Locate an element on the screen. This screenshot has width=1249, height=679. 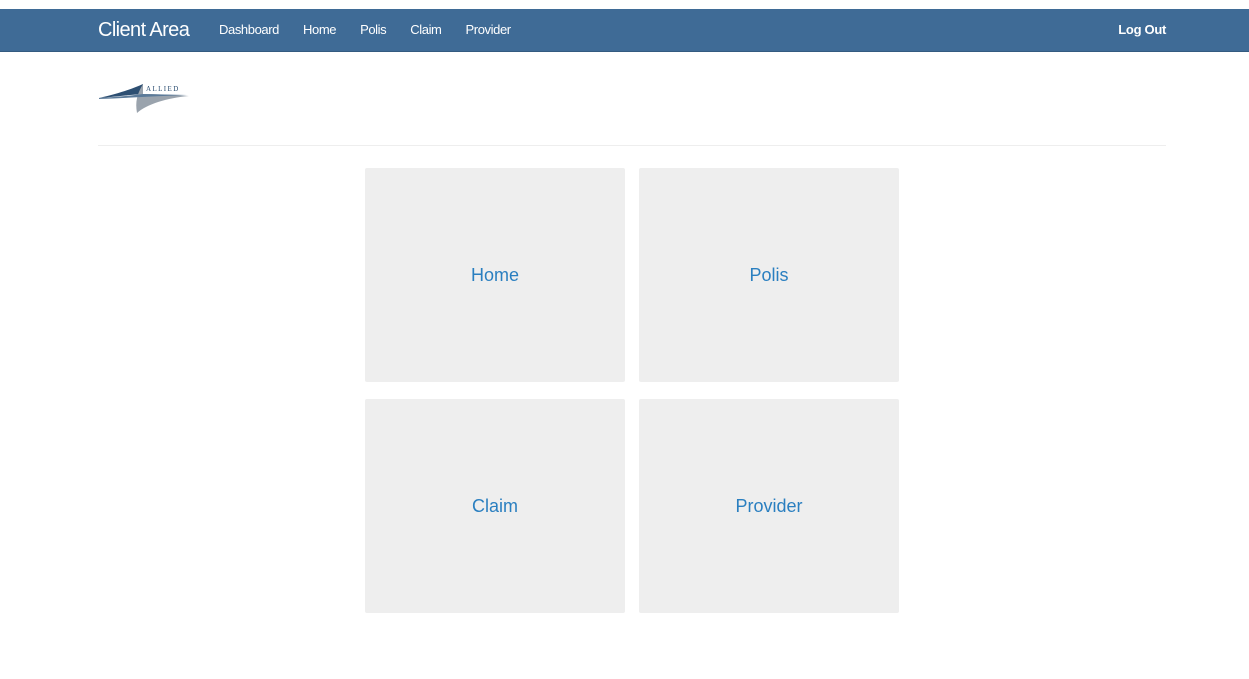
tile-claim: Claim is located at coordinates (495, 506).